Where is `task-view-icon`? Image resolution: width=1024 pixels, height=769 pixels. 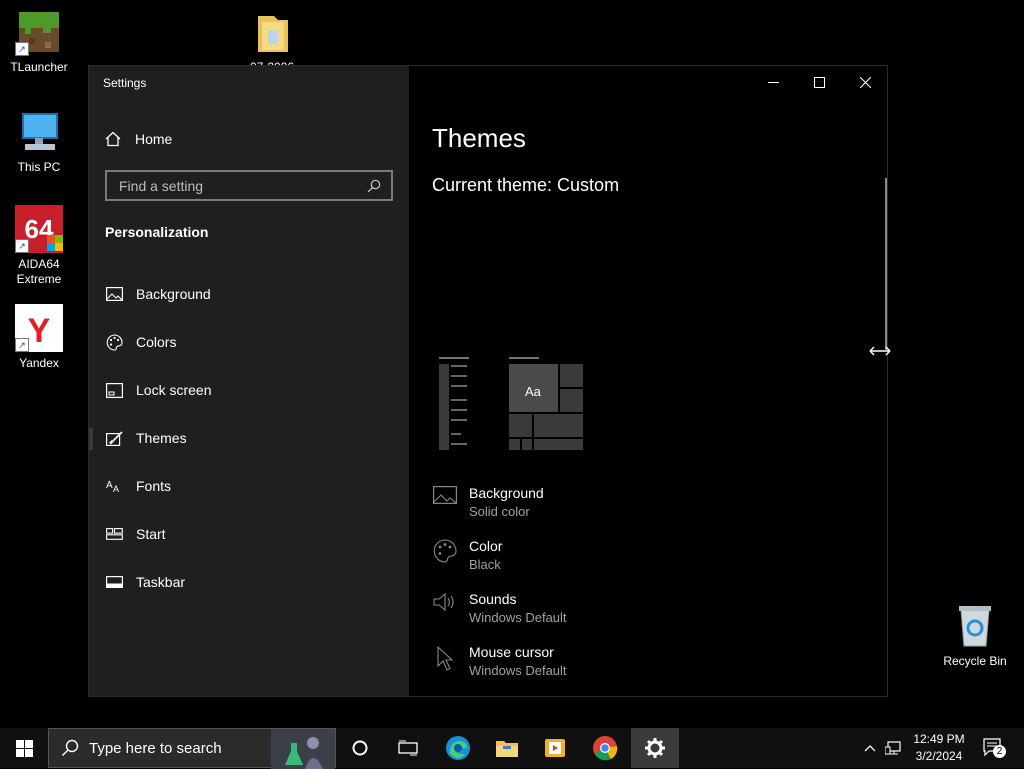
task-view-icon is located at coordinates (408, 748).